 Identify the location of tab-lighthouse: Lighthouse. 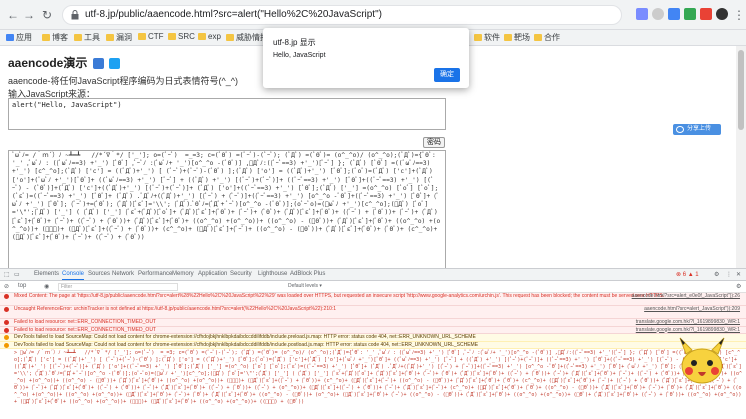
(272, 274).